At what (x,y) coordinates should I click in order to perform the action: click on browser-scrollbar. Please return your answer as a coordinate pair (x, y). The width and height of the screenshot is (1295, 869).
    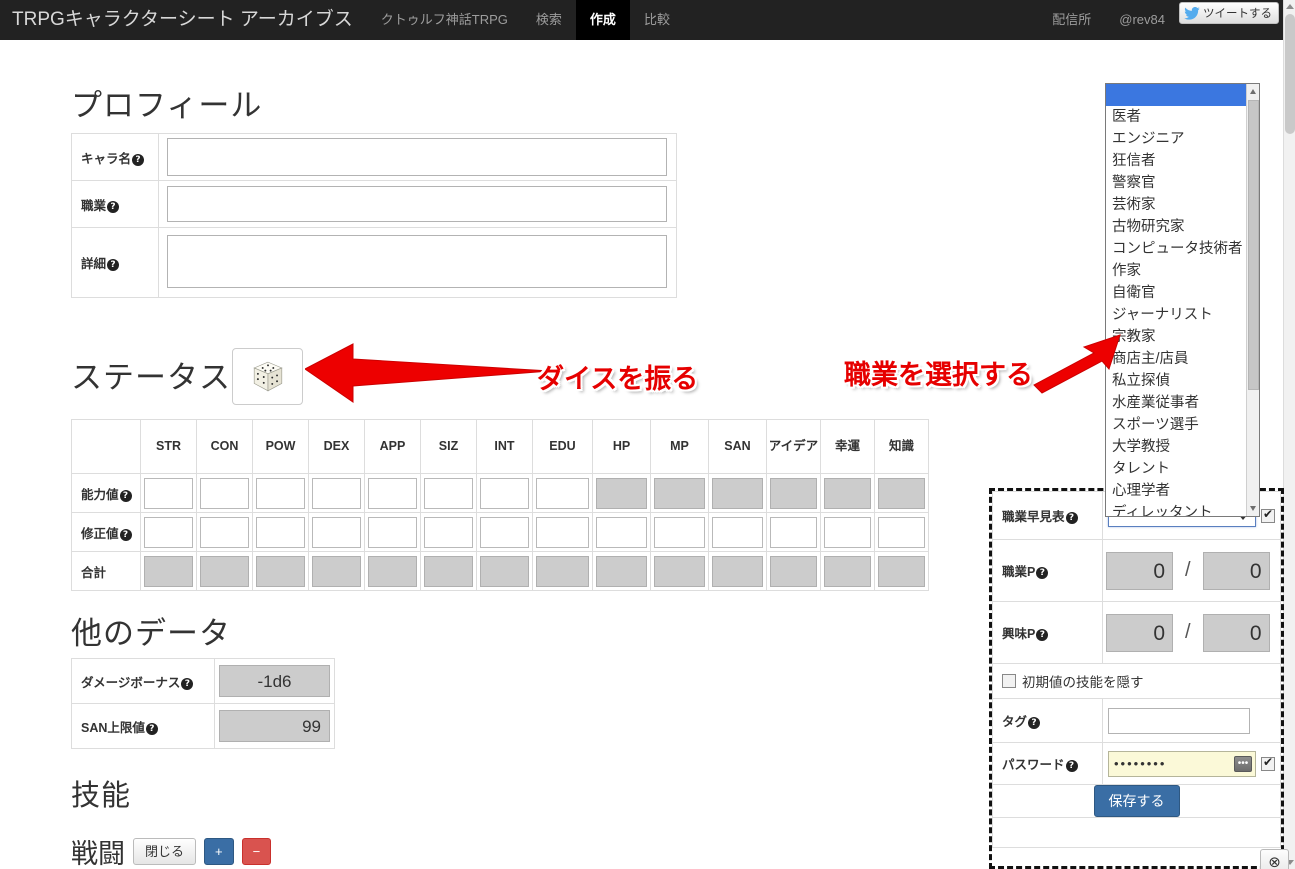
    Looking at the image, I should click on (1289, 434).